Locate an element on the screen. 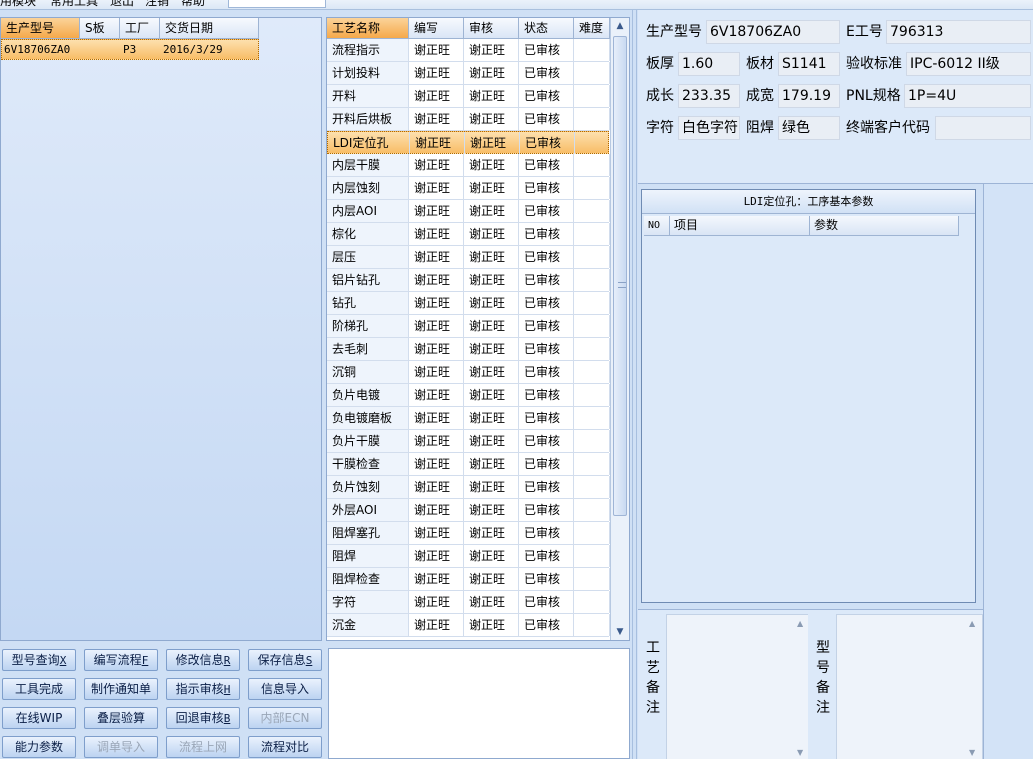 The width and height of the screenshot is (1033, 759). table-row: 负片电镀 谢正旺 谢正旺 已审核 is located at coordinates (468, 395).